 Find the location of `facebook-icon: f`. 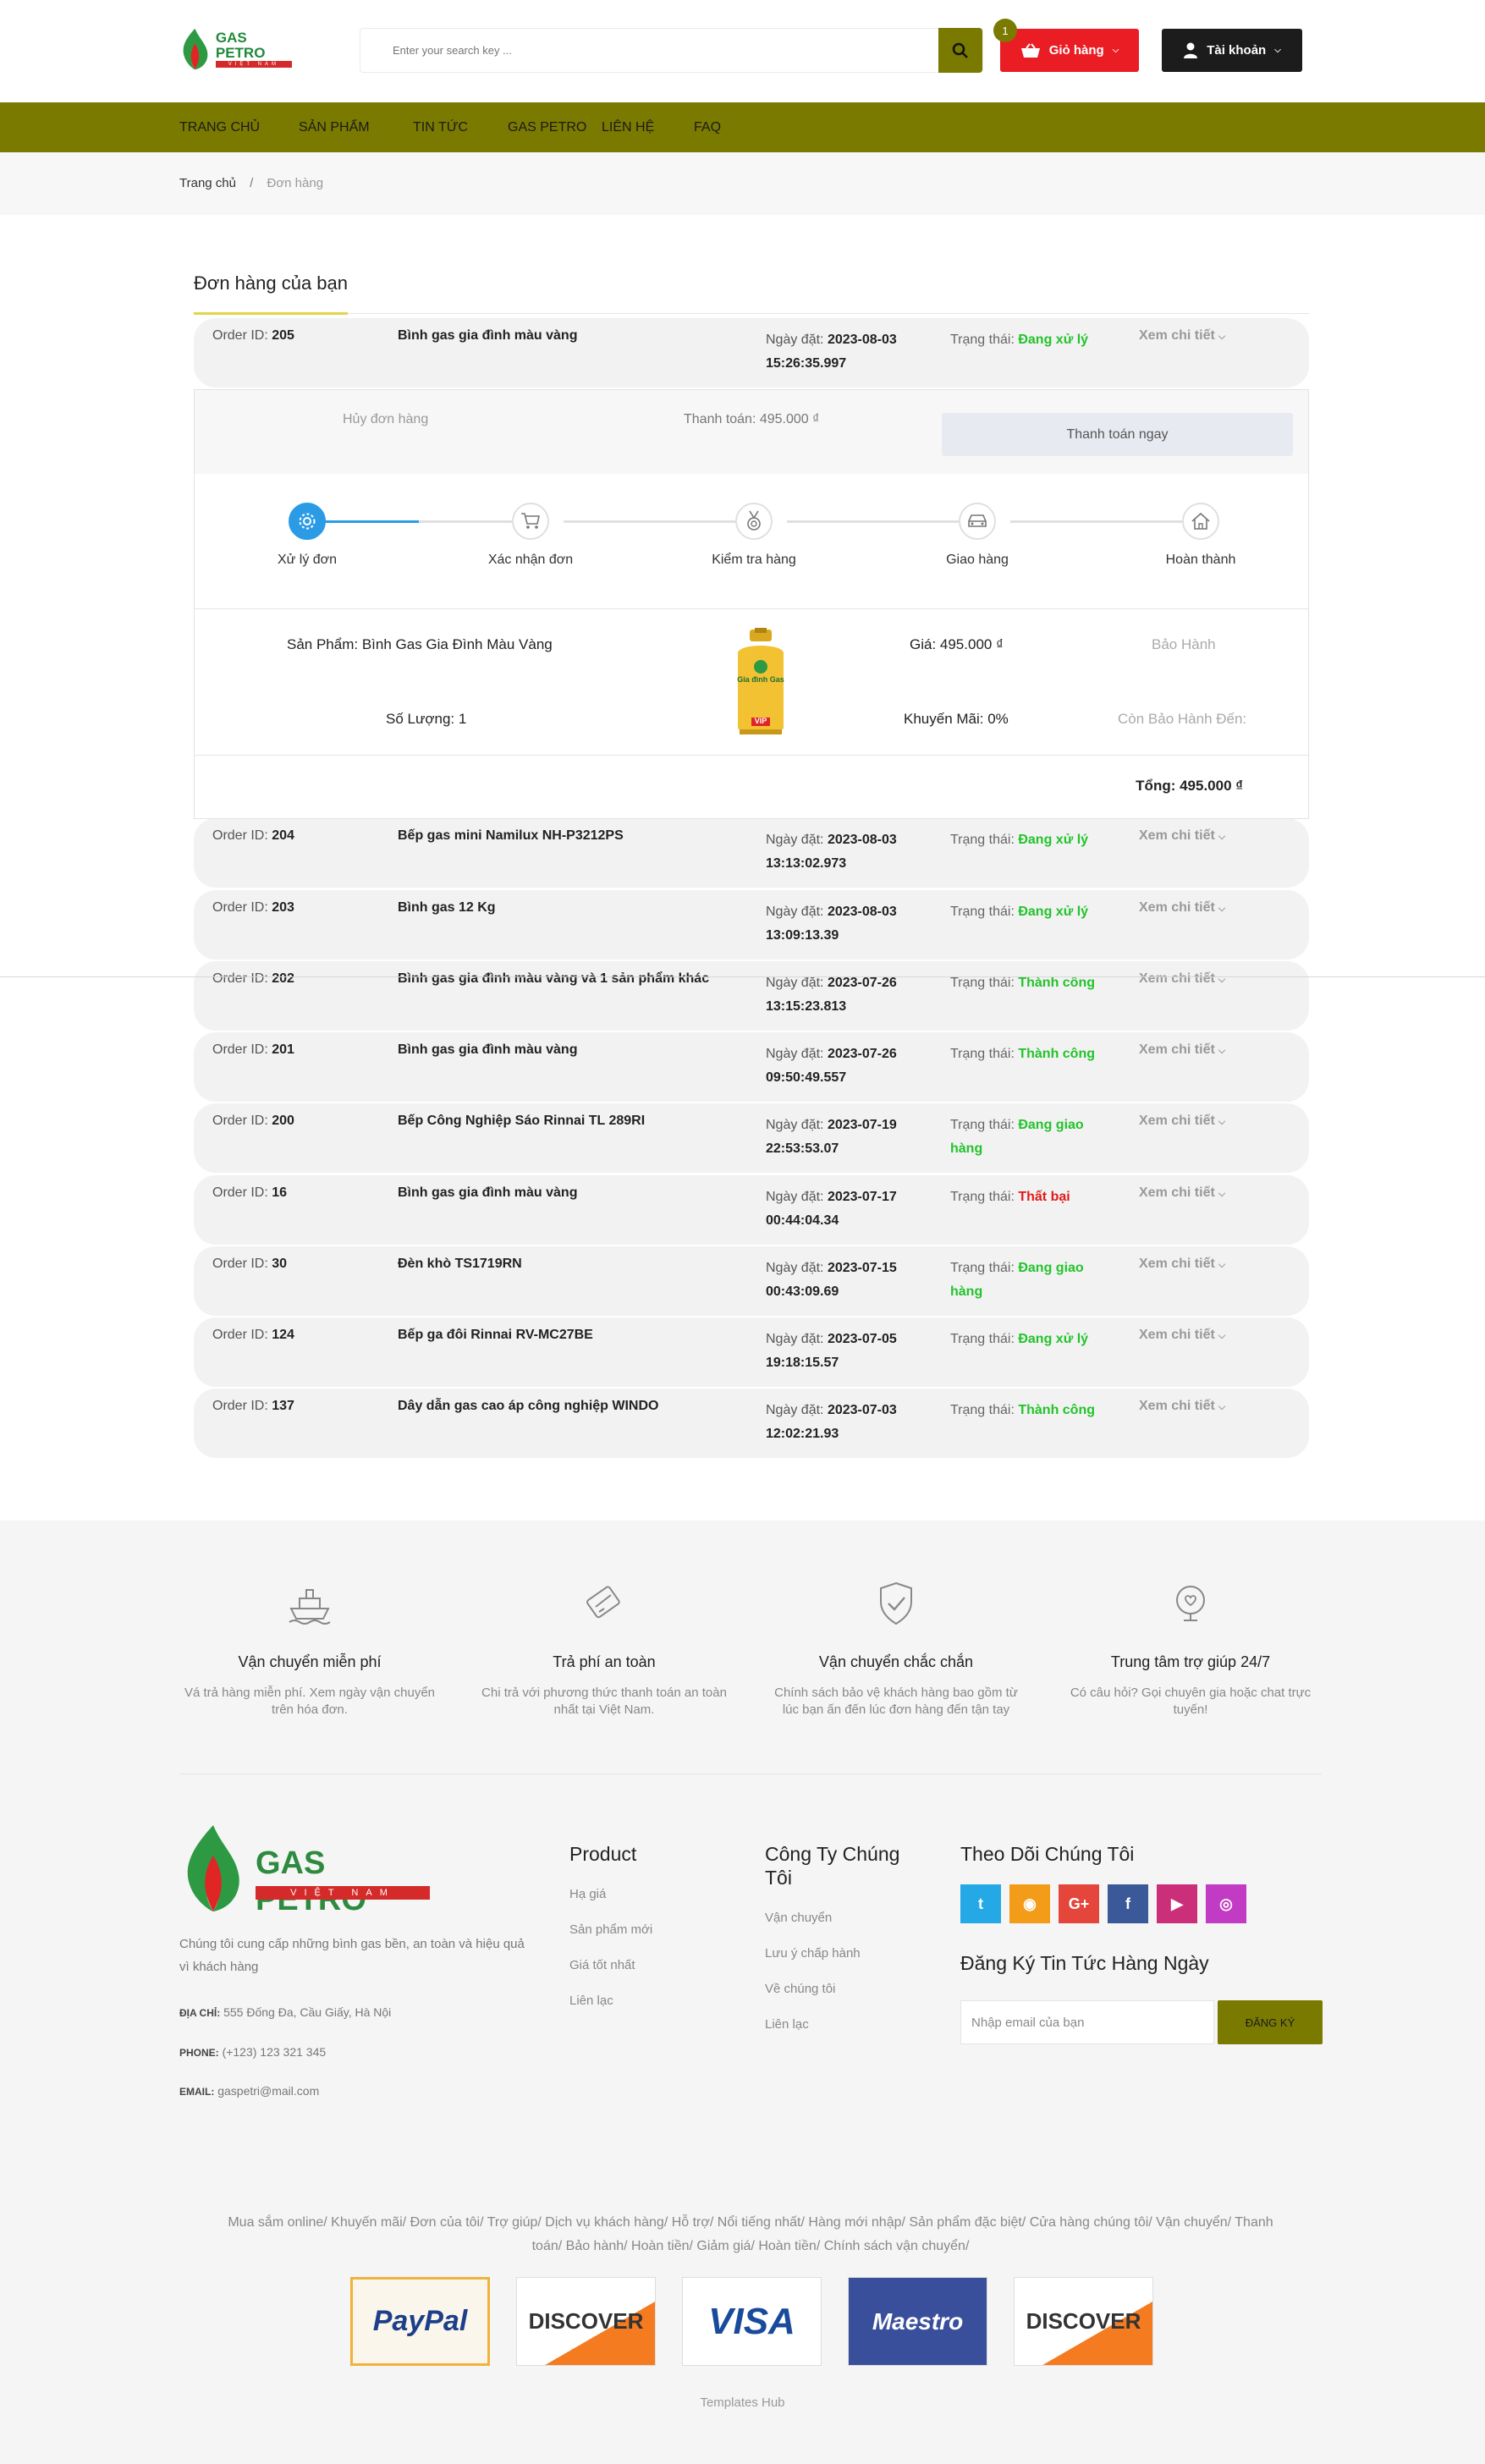

facebook-icon: f is located at coordinates (1128, 1903).